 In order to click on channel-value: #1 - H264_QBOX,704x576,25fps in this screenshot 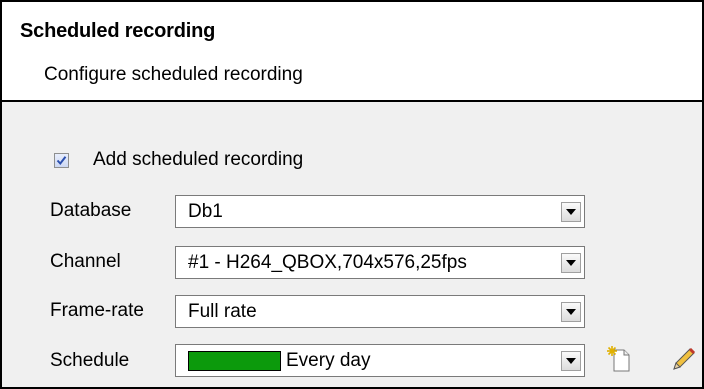, I will do `click(327, 262)`.